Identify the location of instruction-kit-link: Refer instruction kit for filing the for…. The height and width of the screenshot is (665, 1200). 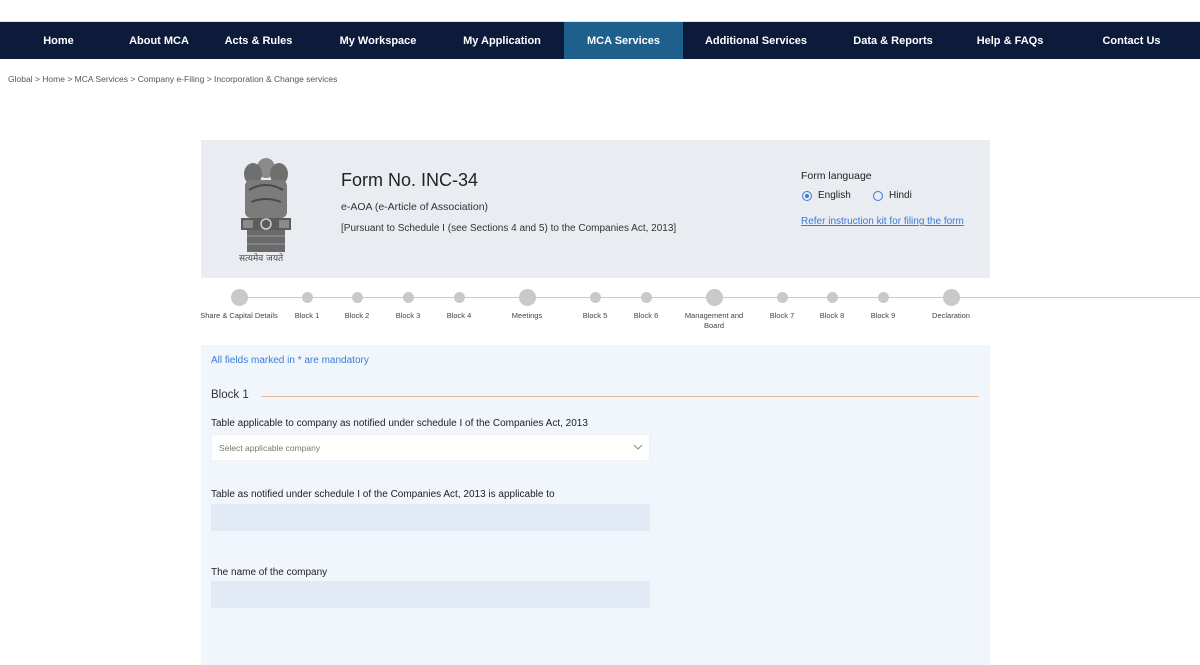
(882, 221).